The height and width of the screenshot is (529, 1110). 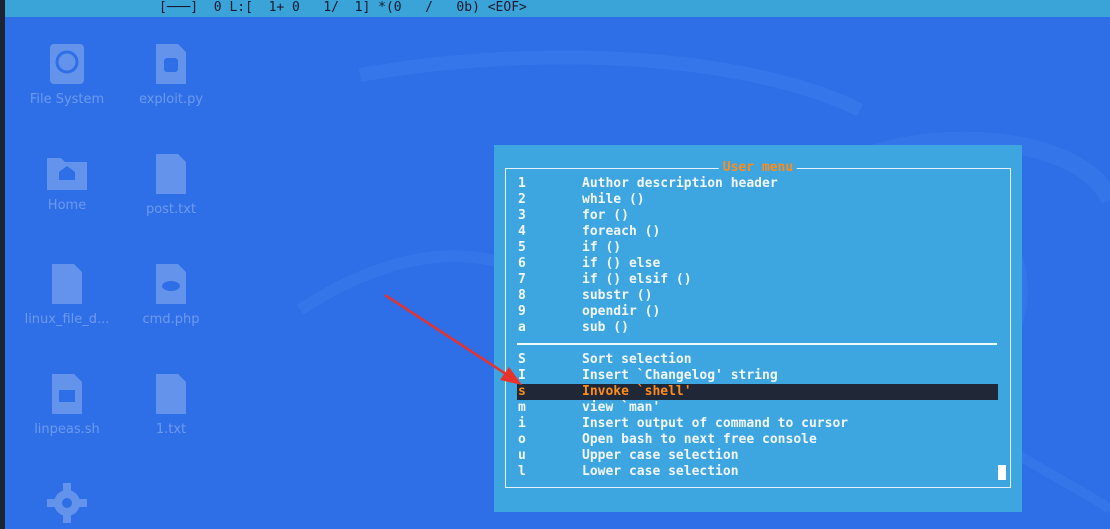 What do you see at coordinates (171, 209) in the screenshot?
I see `desktop-icon-label: post.txt` at bounding box center [171, 209].